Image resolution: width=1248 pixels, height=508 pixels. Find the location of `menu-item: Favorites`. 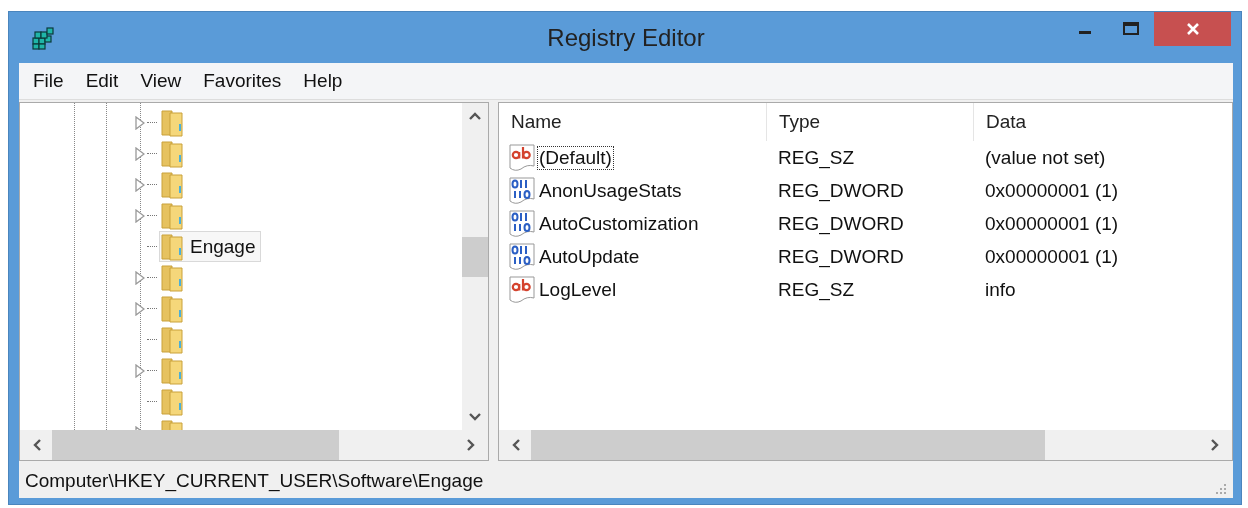

menu-item: Favorites is located at coordinates (242, 81).